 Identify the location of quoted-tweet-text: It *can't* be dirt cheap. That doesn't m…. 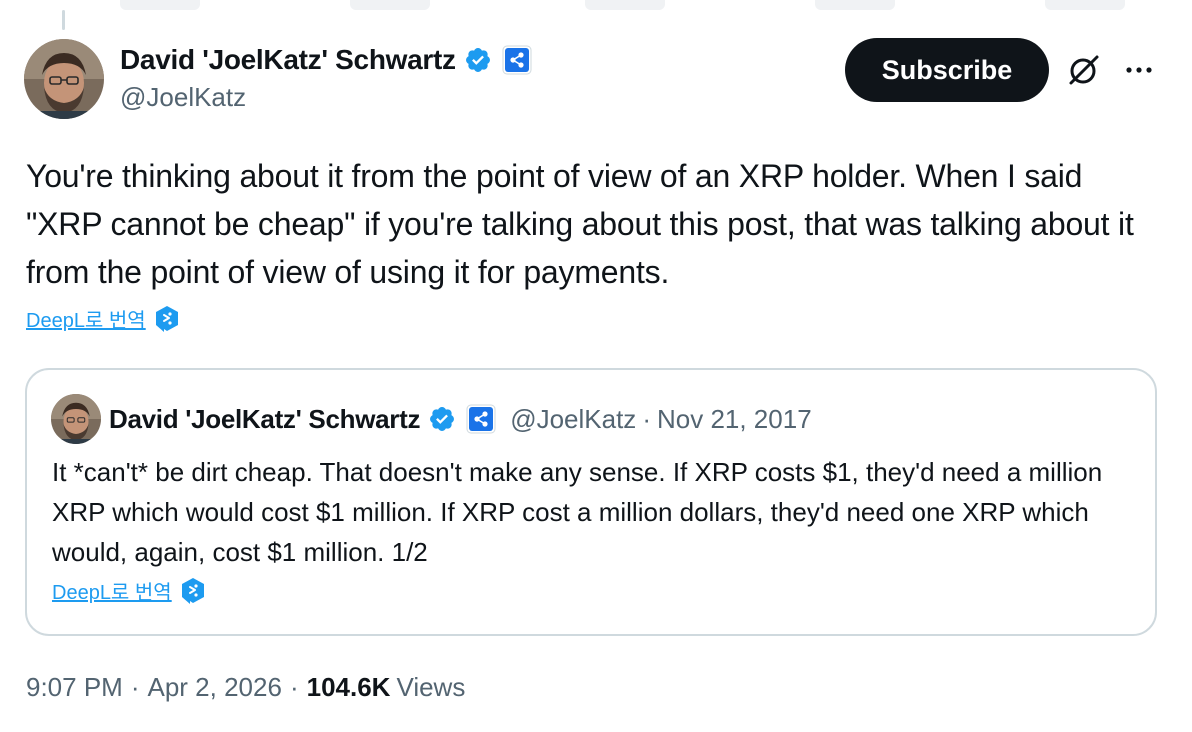
(577, 512).